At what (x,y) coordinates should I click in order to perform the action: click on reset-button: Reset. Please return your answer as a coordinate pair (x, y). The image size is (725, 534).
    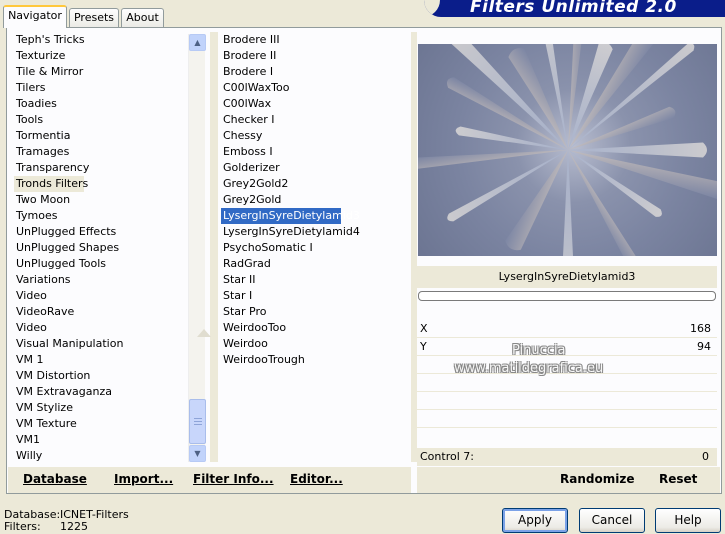
    Looking at the image, I should click on (678, 479).